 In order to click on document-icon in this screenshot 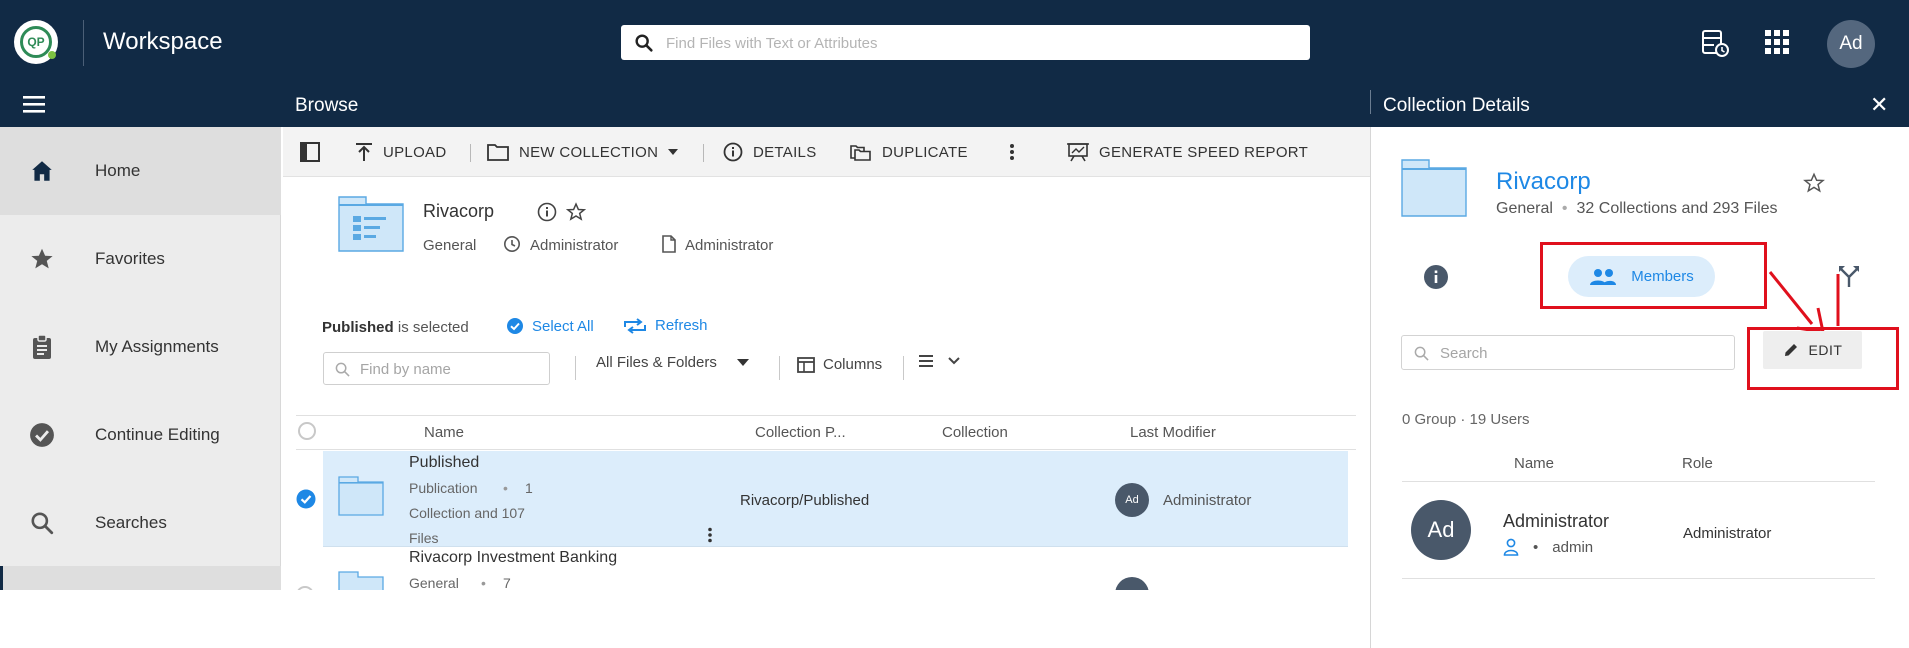, I will do `click(669, 244)`.